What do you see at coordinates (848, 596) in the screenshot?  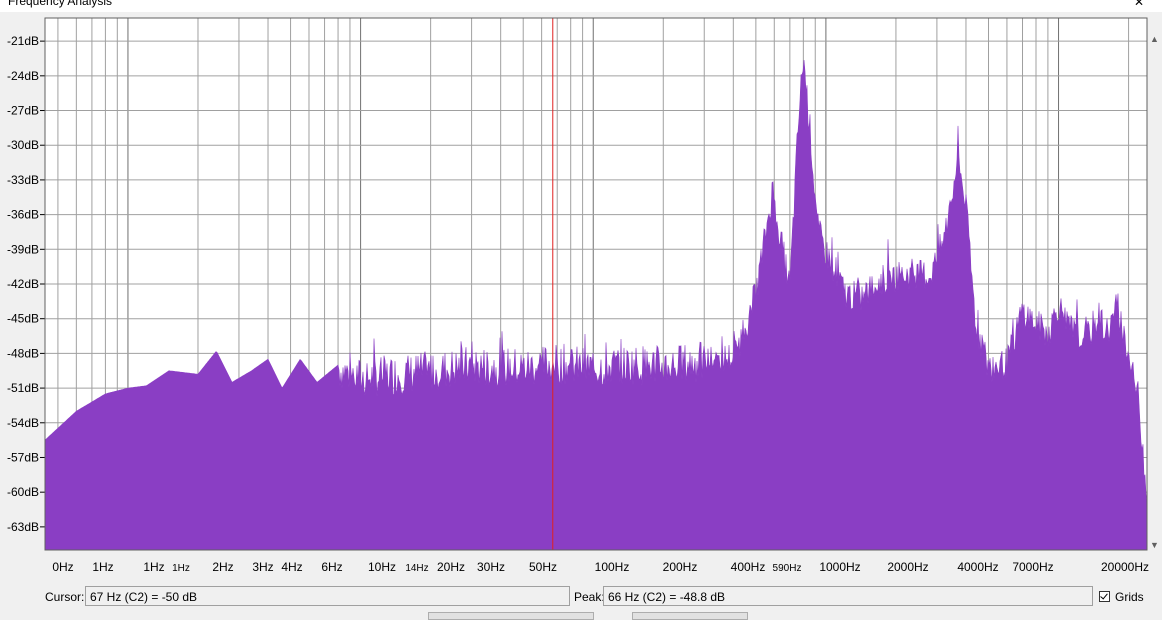 I see `peak-readout-field: 66 Hz (C2) = -48.8 dB` at bounding box center [848, 596].